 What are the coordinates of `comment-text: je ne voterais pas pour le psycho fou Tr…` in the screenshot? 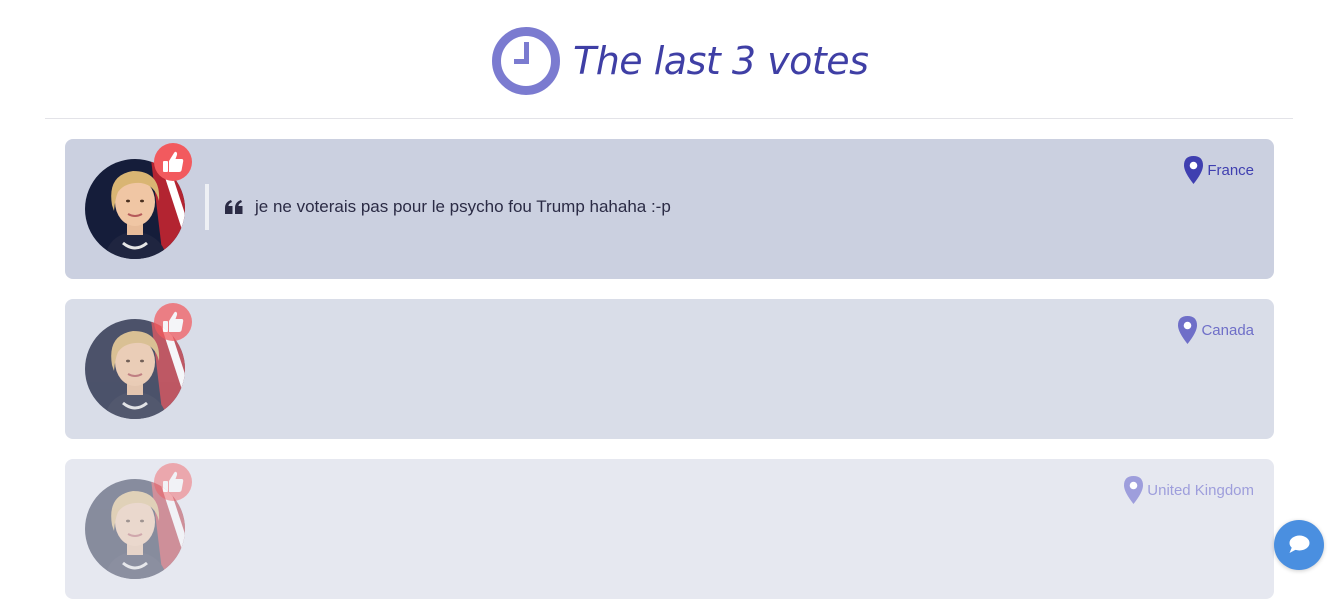 It's located at (463, 206).